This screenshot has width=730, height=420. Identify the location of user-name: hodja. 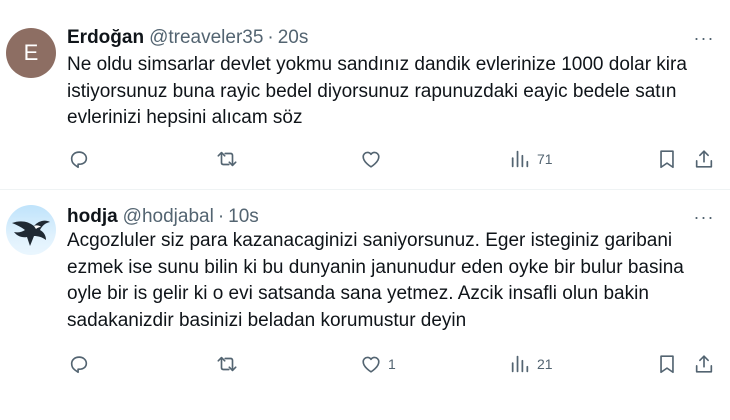
(92, 217).